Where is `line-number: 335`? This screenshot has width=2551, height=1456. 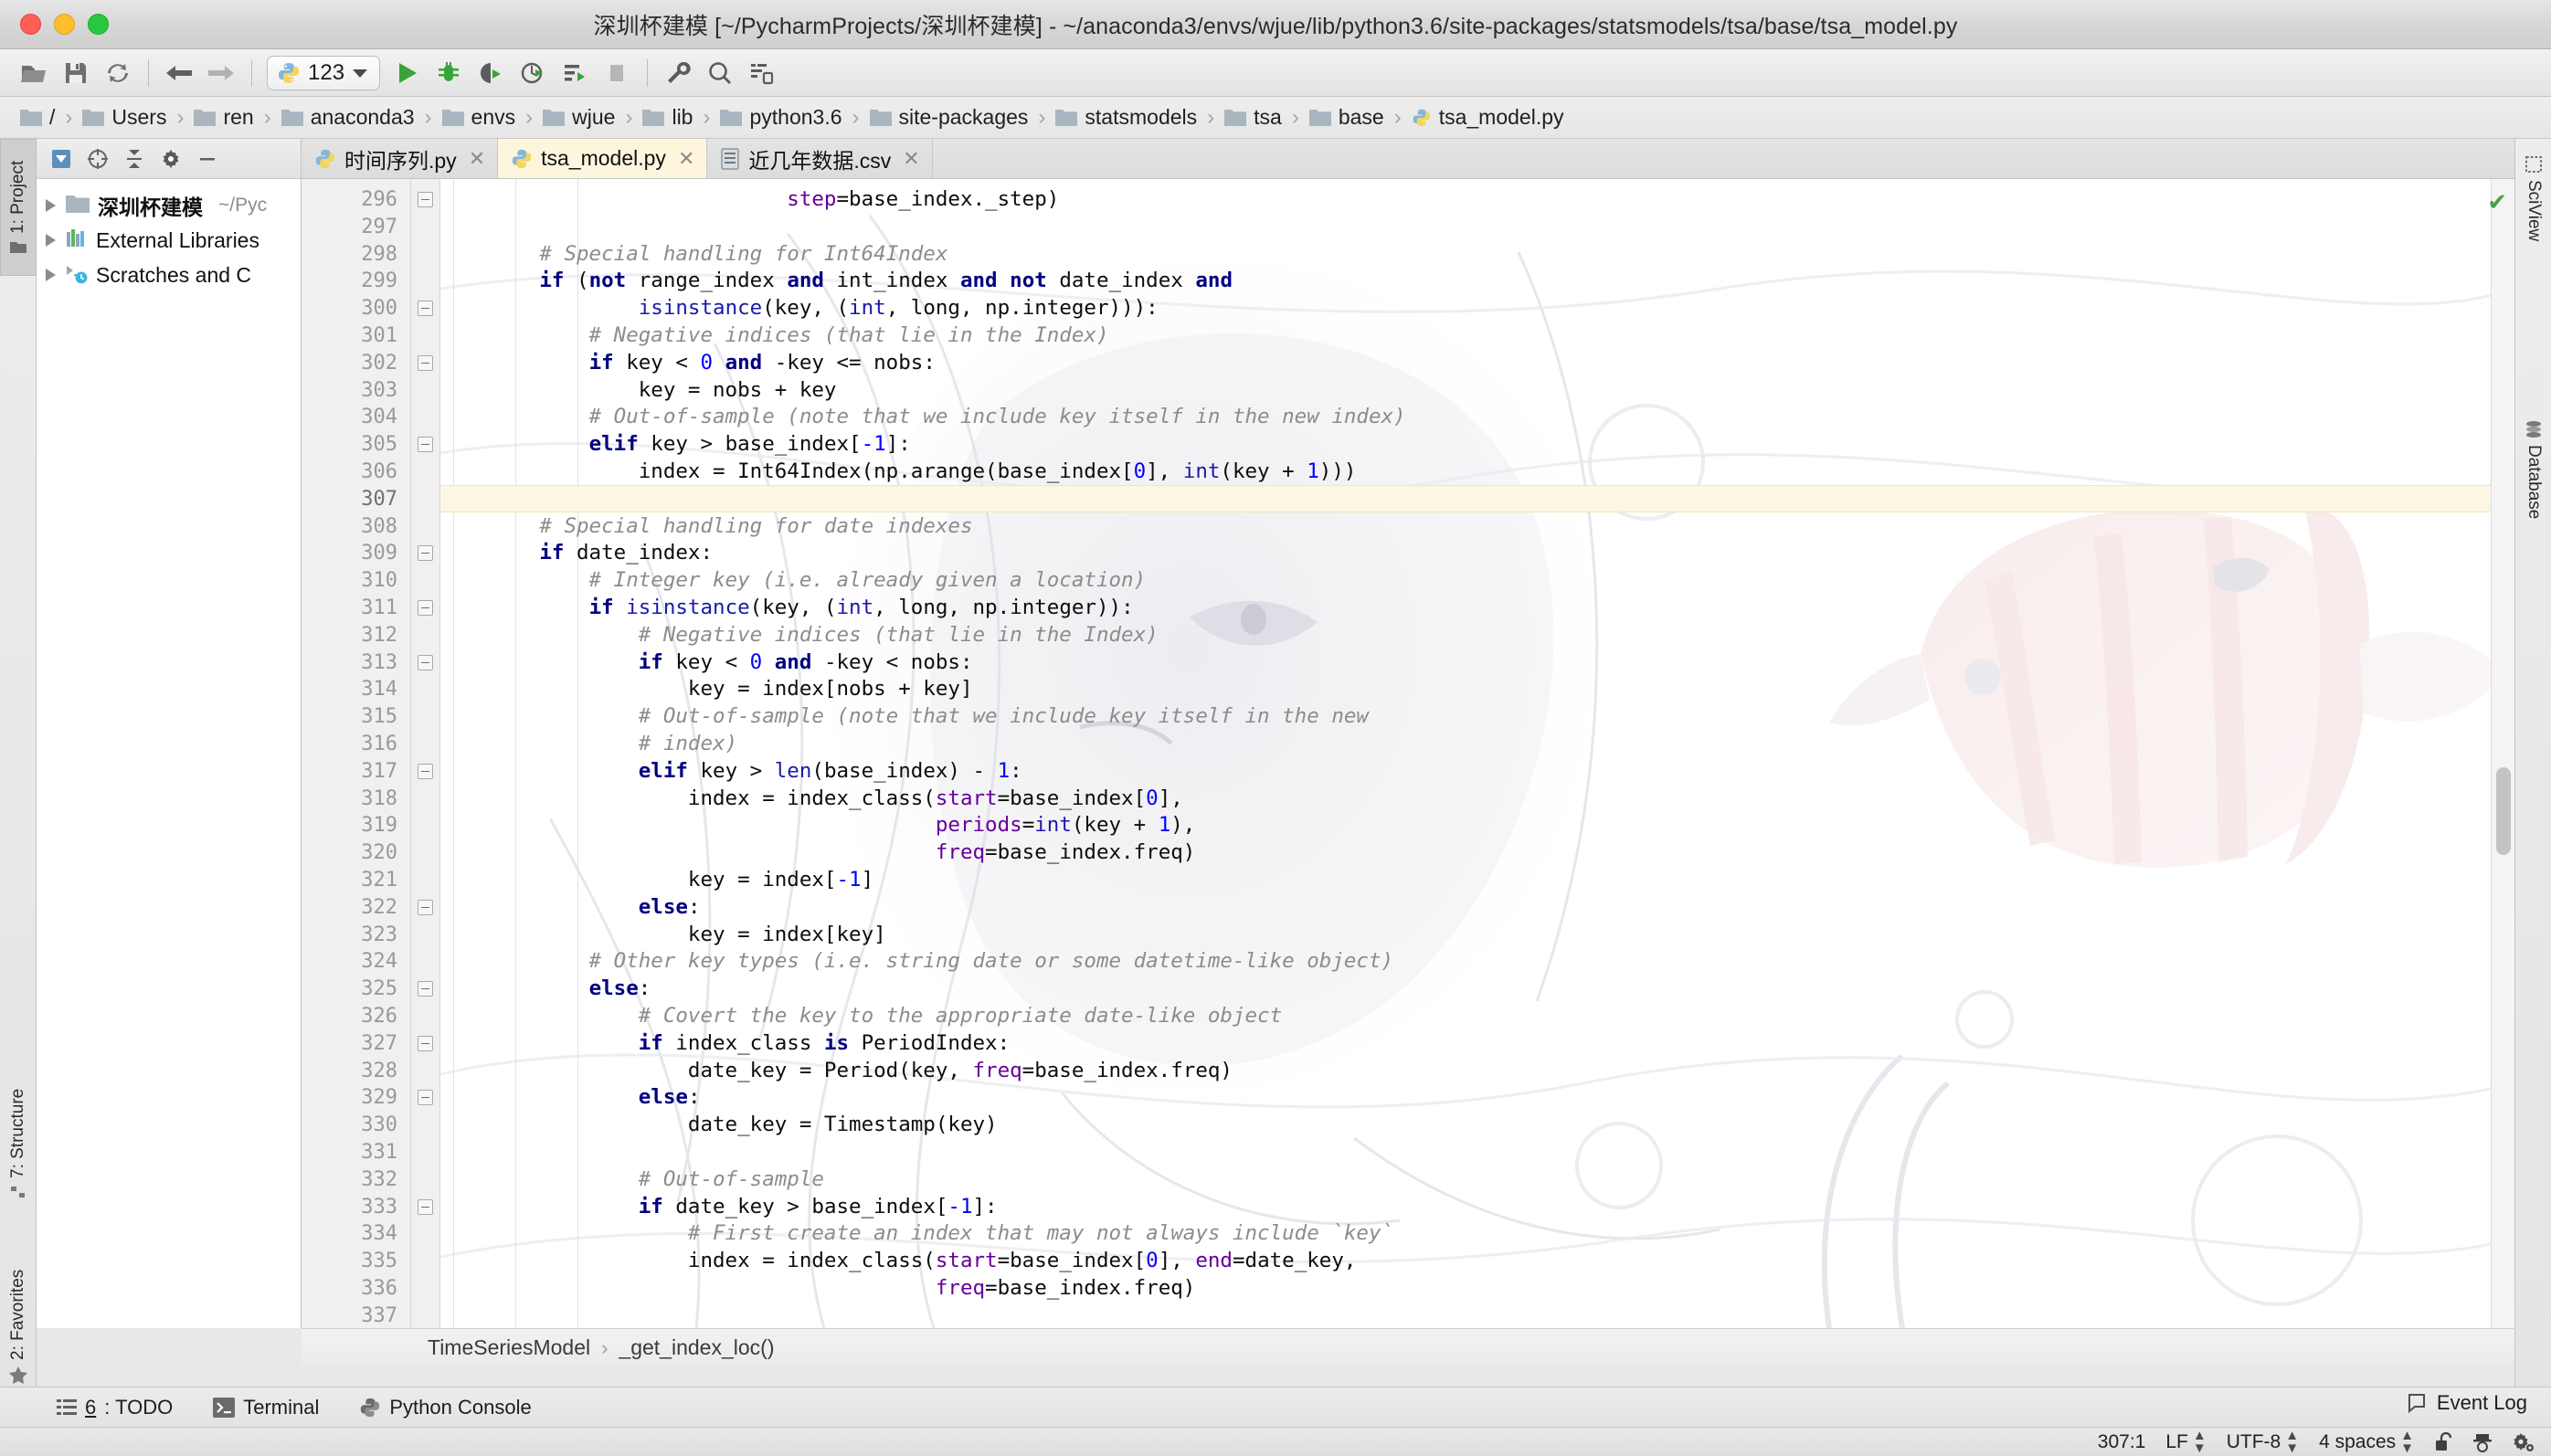 line-number: 335 is located at coordinates (379, 1262).